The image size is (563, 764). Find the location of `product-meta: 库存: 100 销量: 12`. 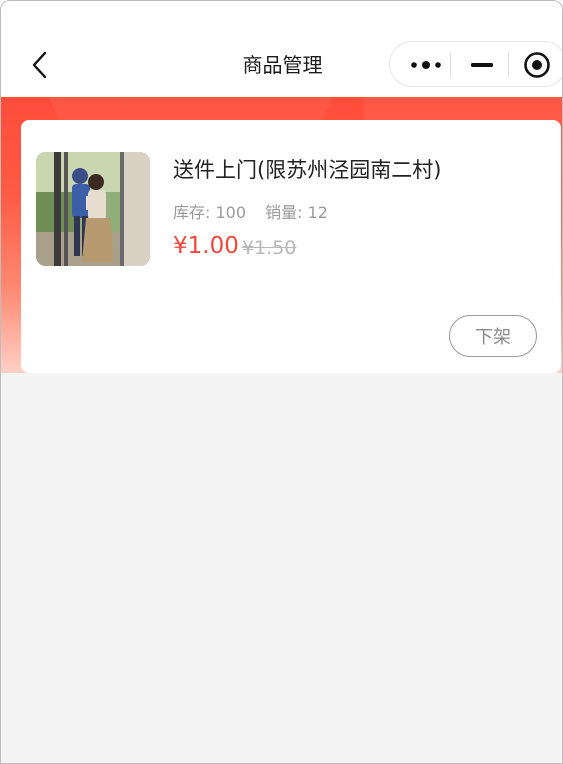

product-meta: 库存: 100 销量: 12 is located at coordinates (257, 211).